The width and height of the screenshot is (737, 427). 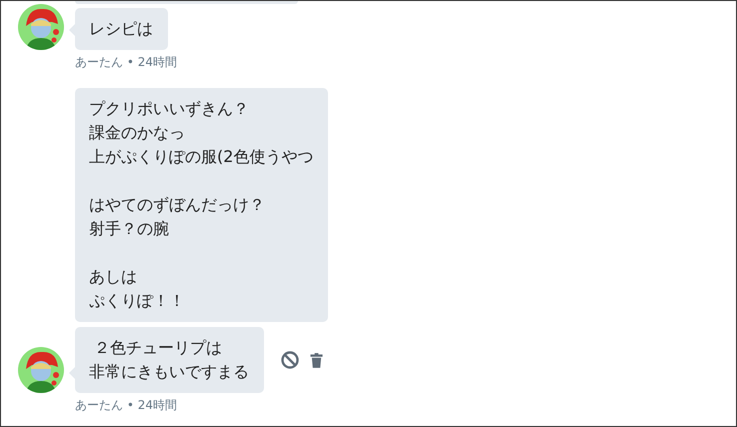 I want to click on message-line: はやてのずぼんだっけ？, so click(x=177, y=205).